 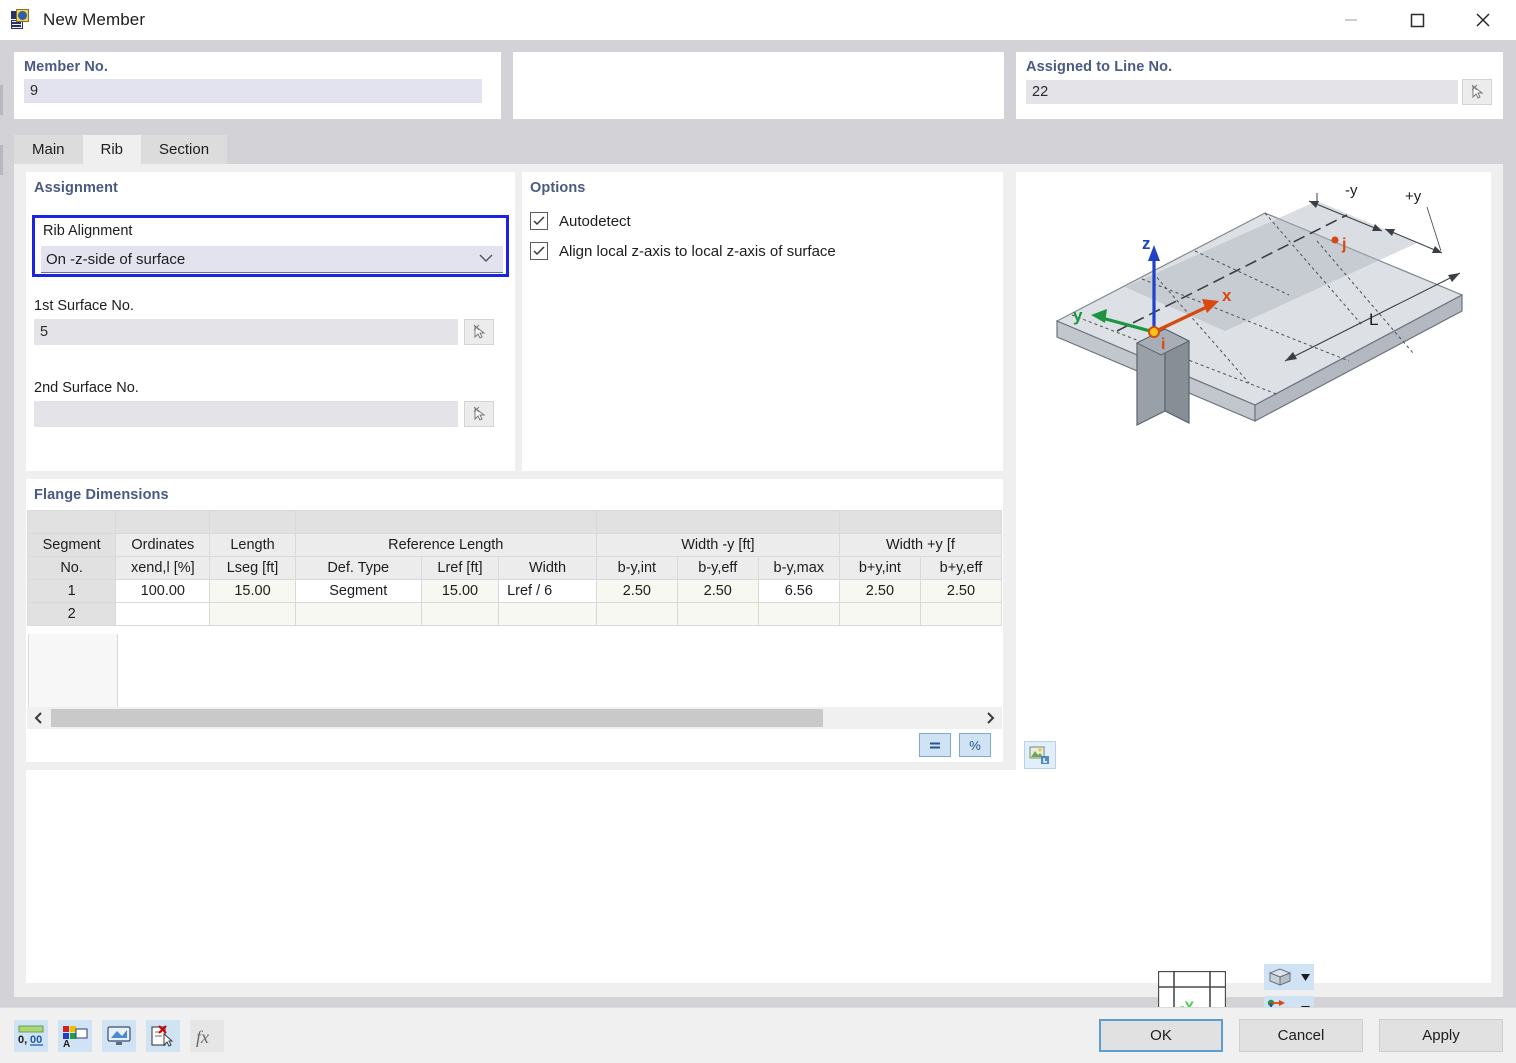 I want to click on row-2-bpyeff, so click(x=960, y=614).